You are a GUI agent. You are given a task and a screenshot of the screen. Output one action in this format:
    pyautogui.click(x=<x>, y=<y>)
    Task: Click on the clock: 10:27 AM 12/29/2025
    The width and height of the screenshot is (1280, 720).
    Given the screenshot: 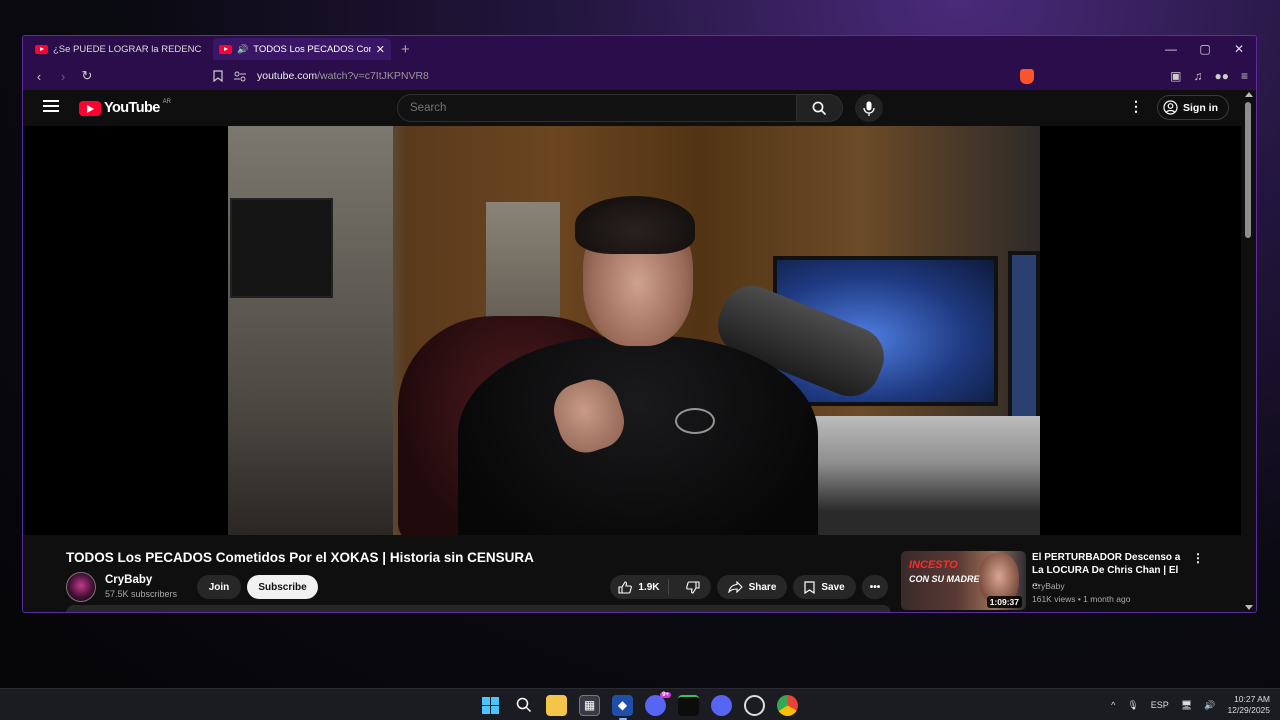 What is the action you would take?
    pyautogui.click(x=1248, y=705)
    